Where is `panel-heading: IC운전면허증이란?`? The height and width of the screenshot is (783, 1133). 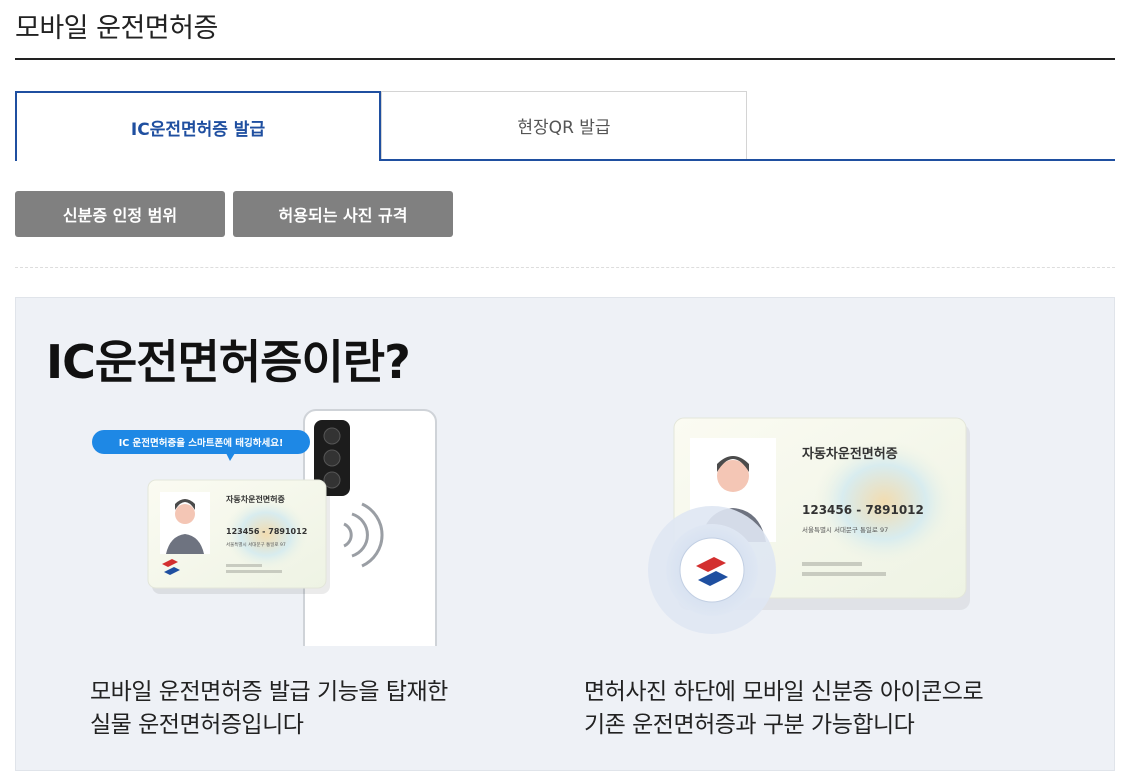 panel-heading: IC운전면허증이란? is located at coordinates (228, 362).